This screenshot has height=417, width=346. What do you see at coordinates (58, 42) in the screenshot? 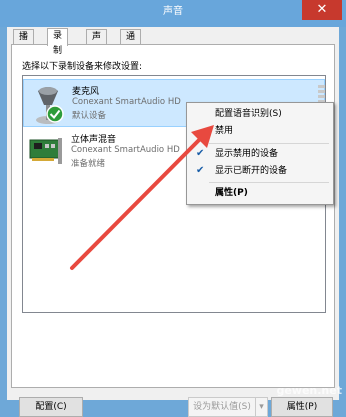
I see `tab-recording: 录制` at bounding box center [58, 42].